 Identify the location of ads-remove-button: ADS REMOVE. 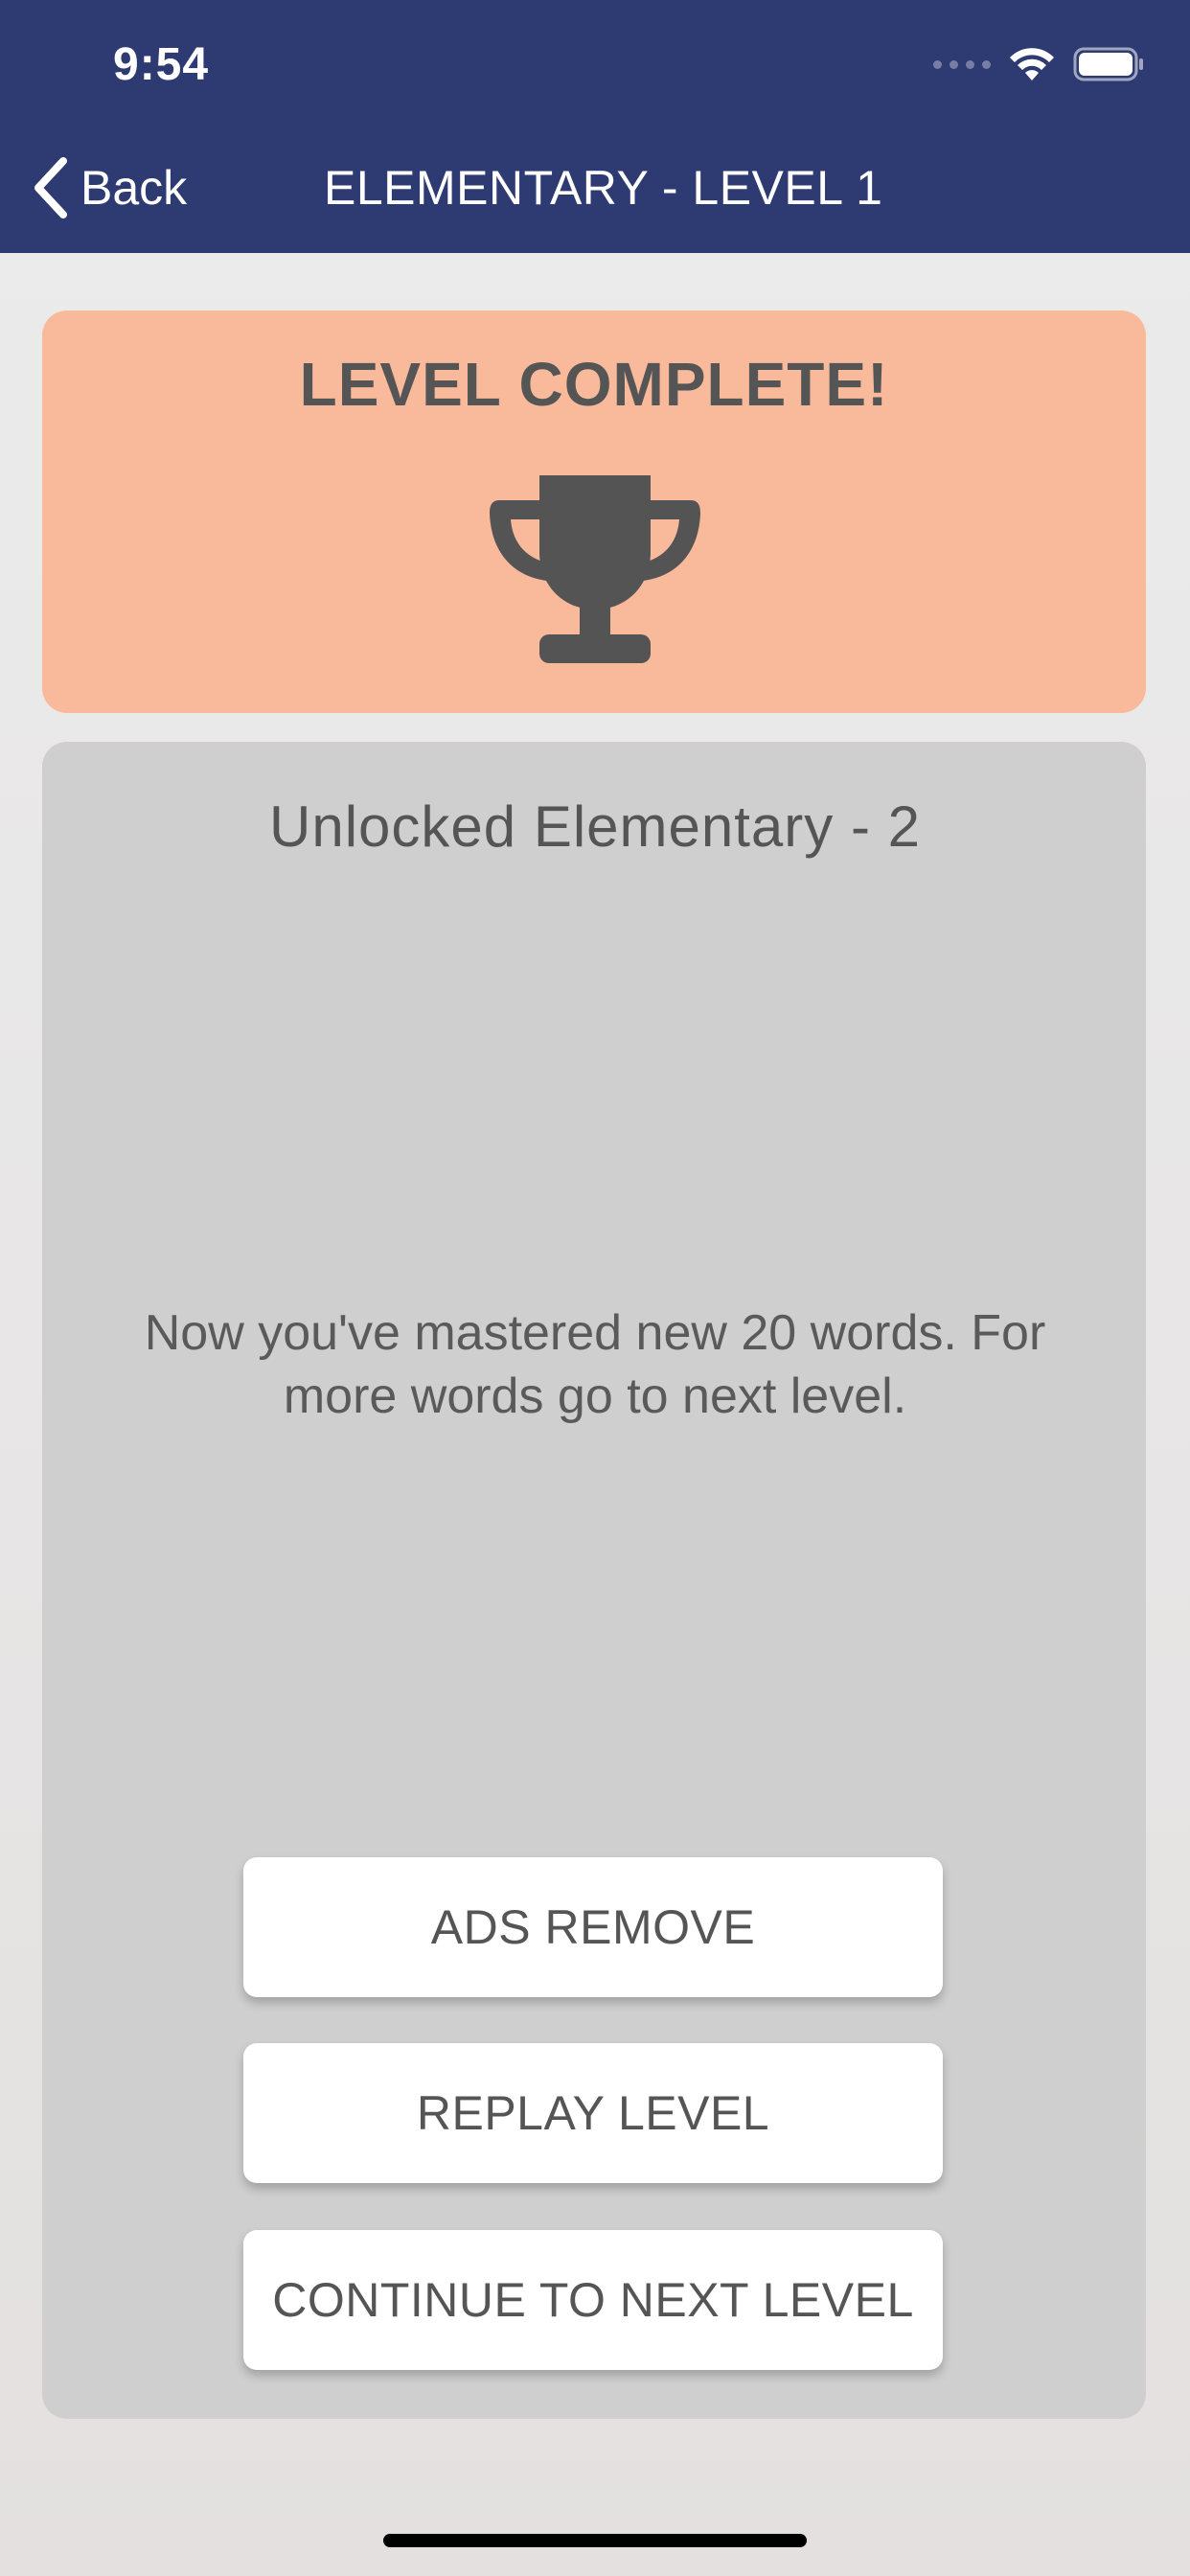
(593, 1927).